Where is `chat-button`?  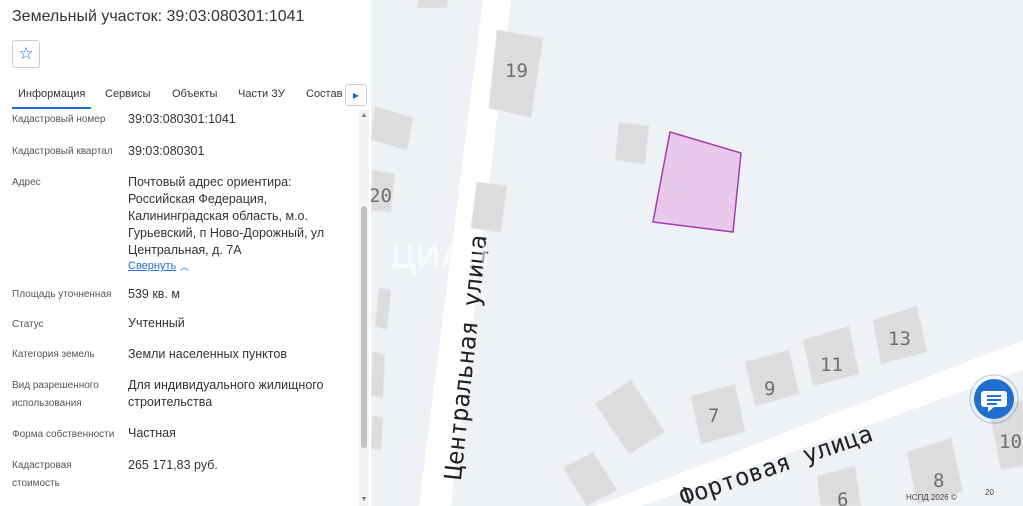
chat-button is located at coordinates (994, 399).